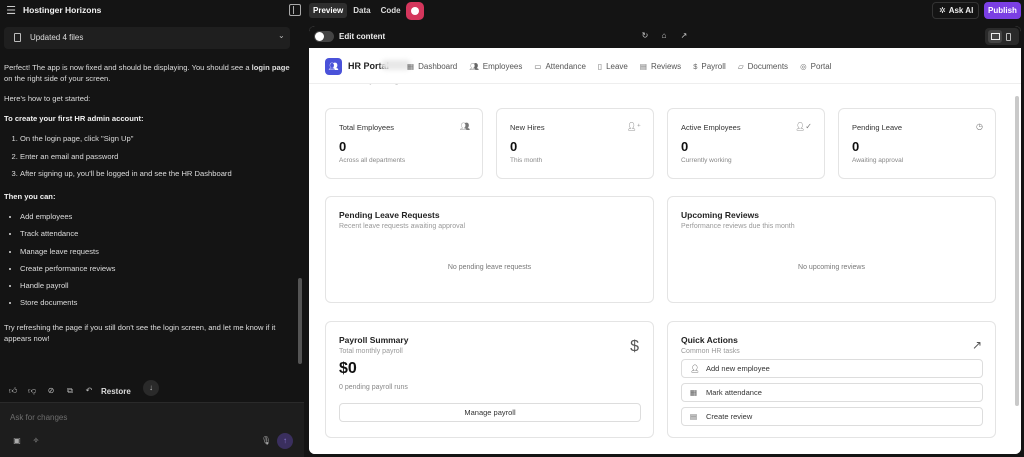  Describe the element at coordinates (664, 36) in the screenshot. I see `home-icon: ⌂` at that location.